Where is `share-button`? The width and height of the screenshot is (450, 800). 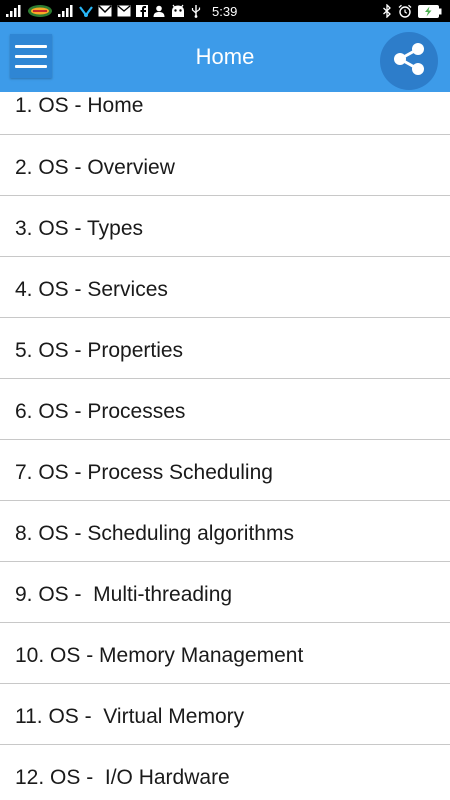 share-button is located at coordinates (409, 61).